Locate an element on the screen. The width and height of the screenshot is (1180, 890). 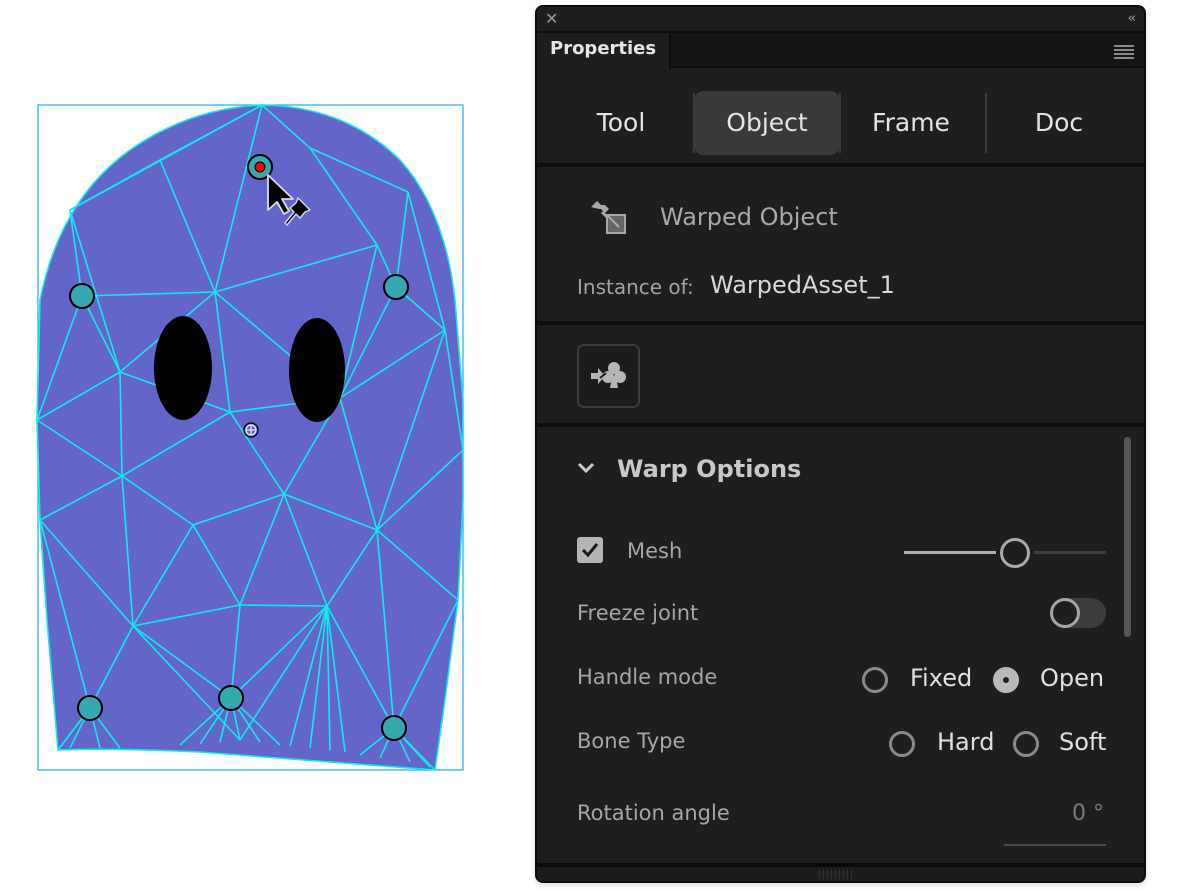
mesh-density-slider is located at coordinates (1005, 552).